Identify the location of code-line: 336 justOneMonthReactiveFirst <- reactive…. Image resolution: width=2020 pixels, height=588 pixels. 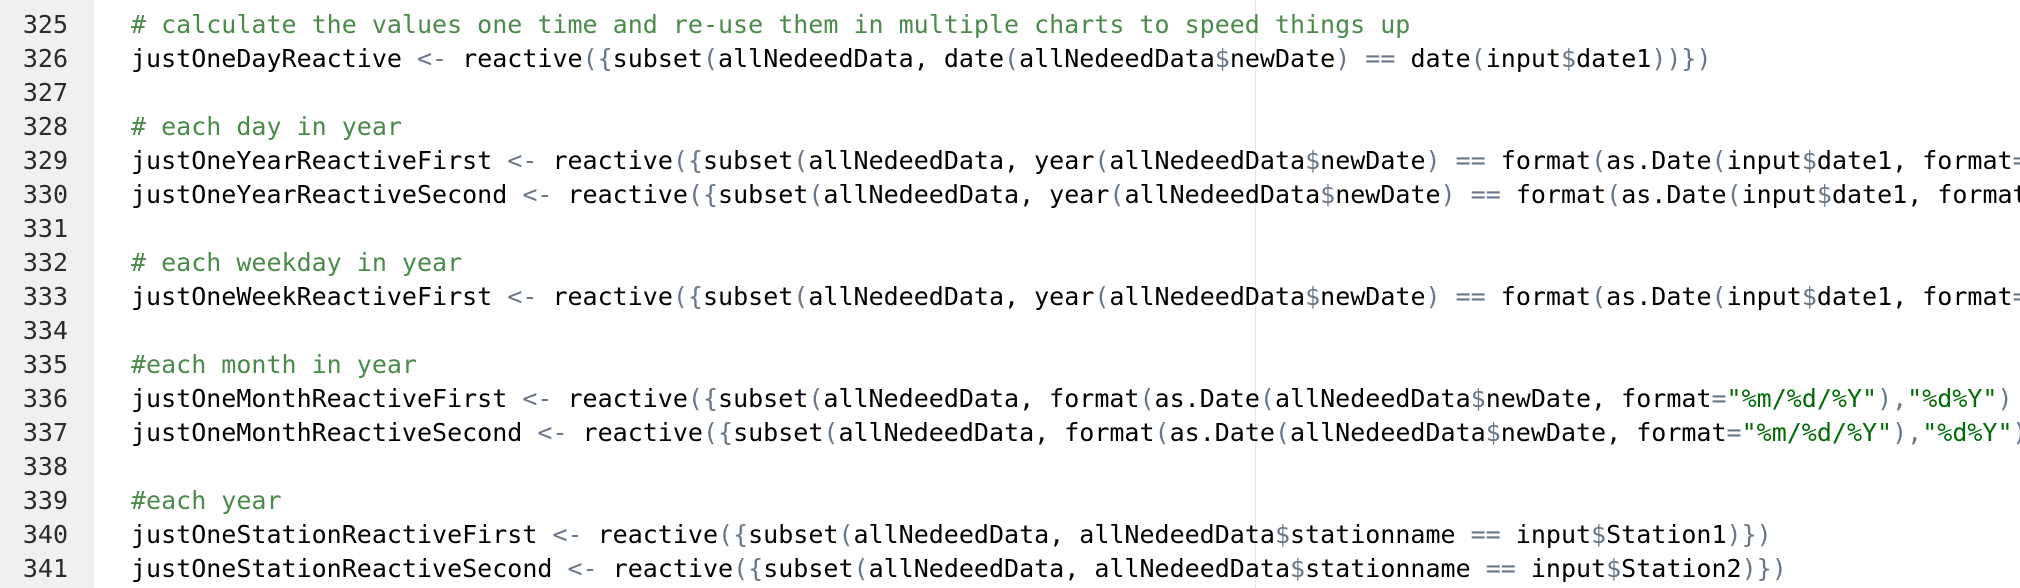
(1010, 399).